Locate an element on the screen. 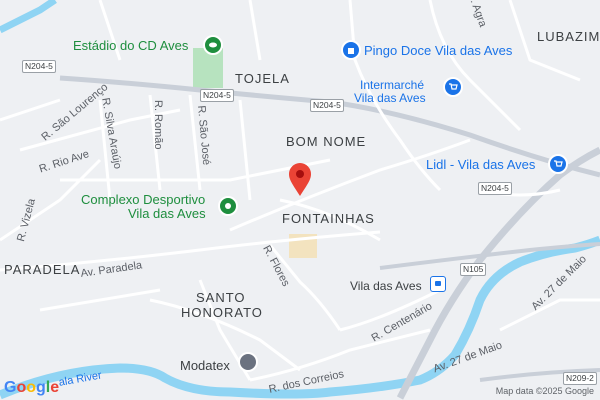 This screenshot has width=600, height=400. map-attribution: Map data ©2025 Google is located at coordinates (544, 391).